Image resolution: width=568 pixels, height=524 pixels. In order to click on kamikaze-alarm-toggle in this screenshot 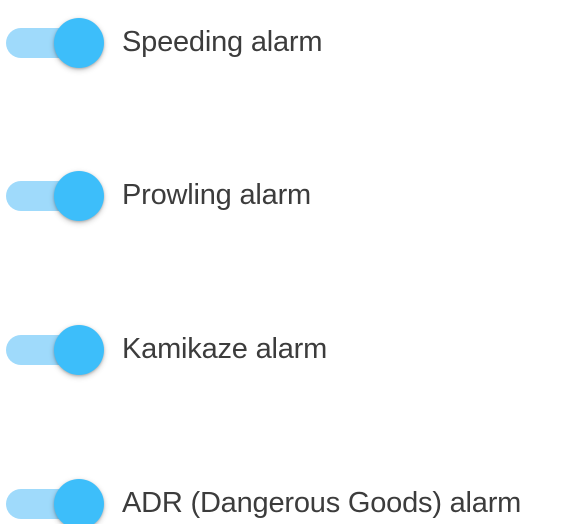, I will do `click(55, 350)`.